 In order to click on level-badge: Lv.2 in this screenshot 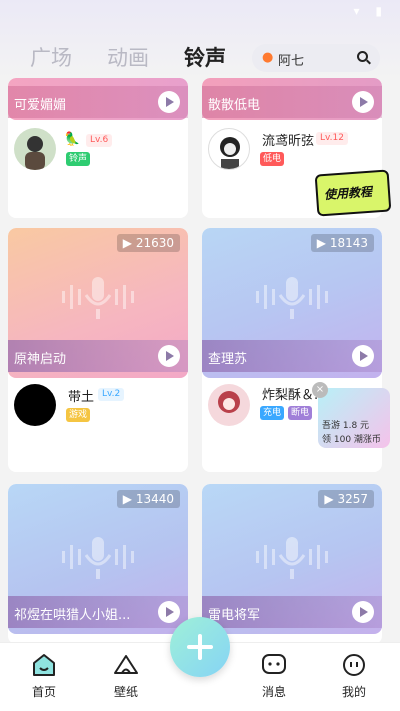, I will do `click(111, 394)`.